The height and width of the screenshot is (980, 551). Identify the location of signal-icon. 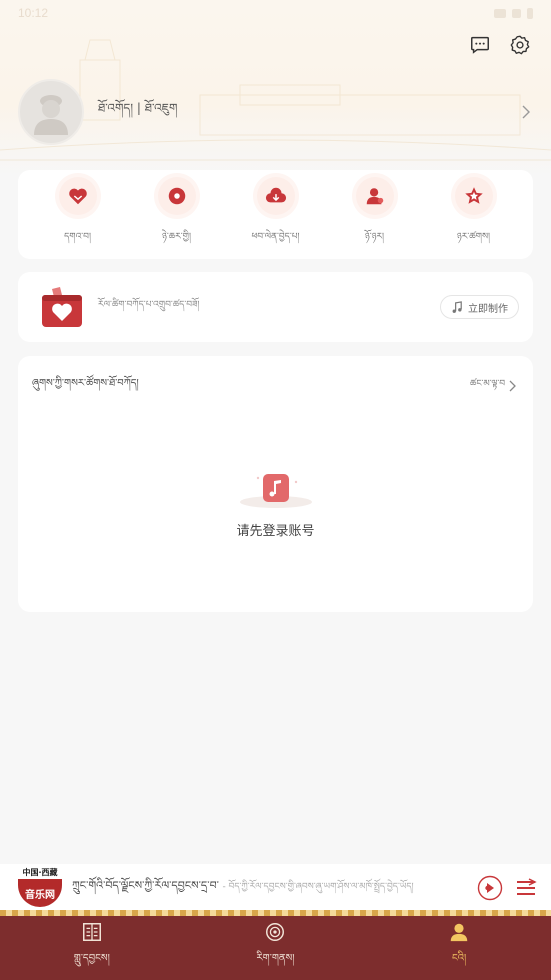
(516, 13).